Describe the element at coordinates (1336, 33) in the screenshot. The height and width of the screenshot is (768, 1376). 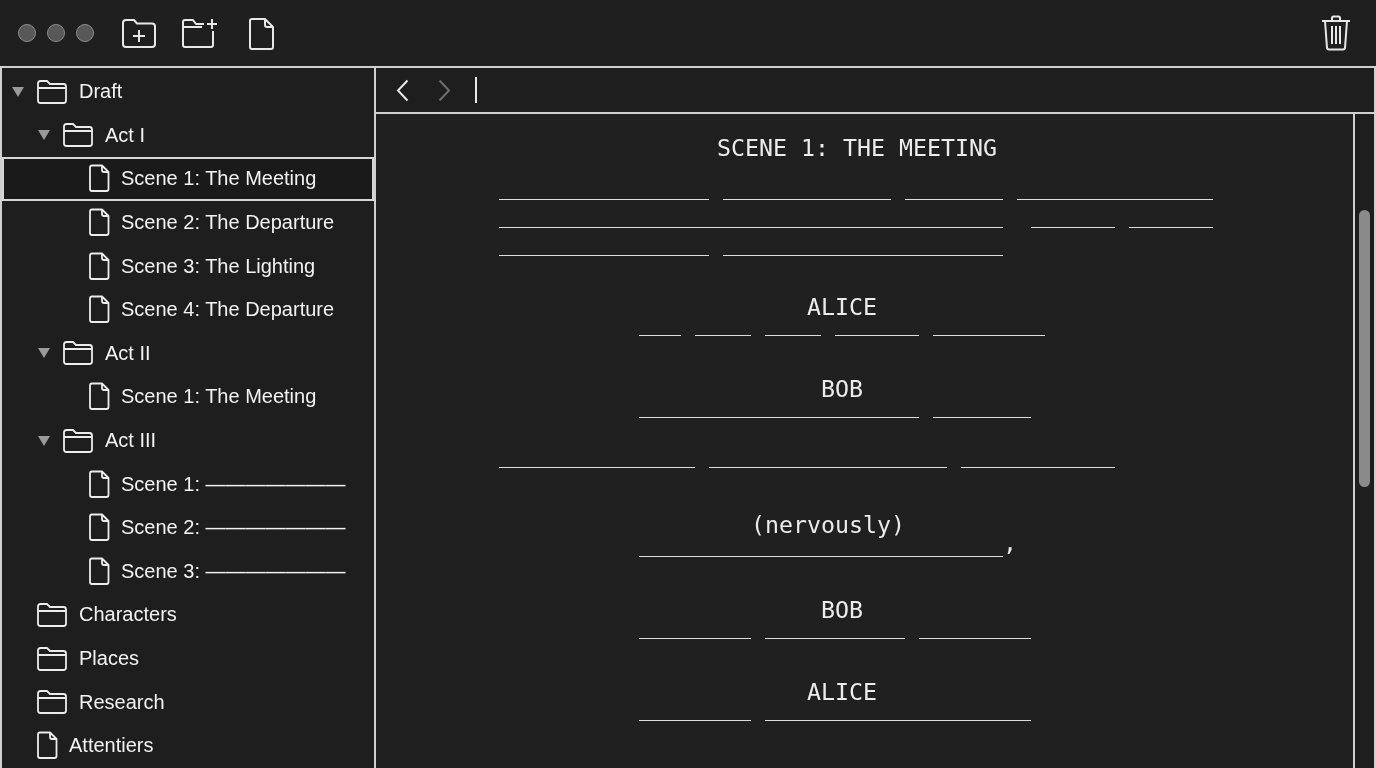
I see `trash-icon` at that location.